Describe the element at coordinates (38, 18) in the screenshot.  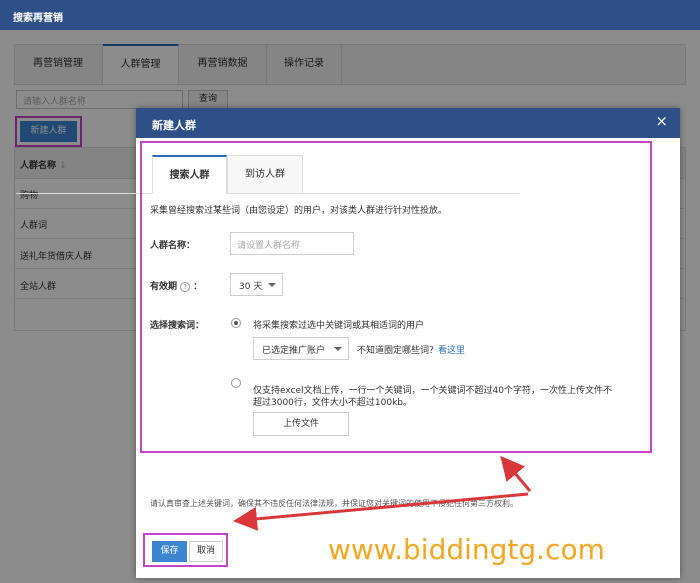
I see `app-title: 搜索再营销` at that location.